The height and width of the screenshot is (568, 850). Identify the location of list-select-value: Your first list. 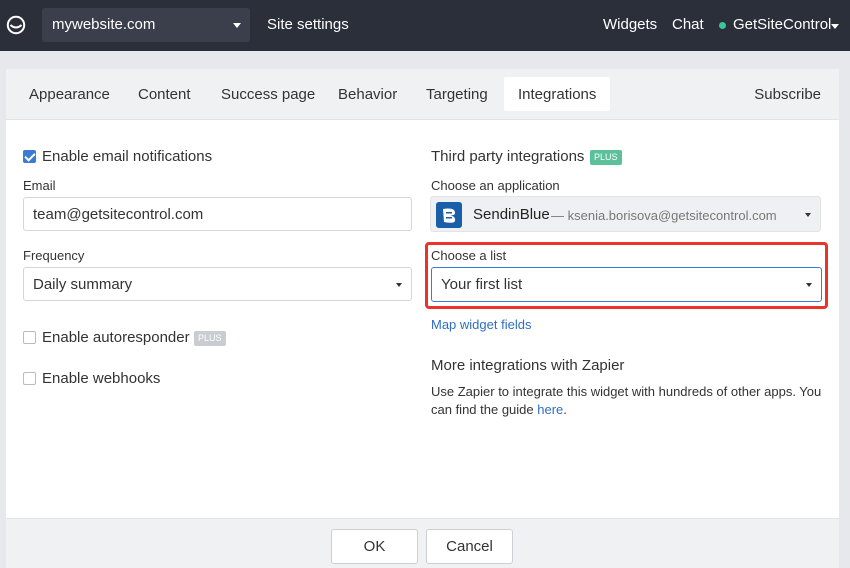
(482, 284).